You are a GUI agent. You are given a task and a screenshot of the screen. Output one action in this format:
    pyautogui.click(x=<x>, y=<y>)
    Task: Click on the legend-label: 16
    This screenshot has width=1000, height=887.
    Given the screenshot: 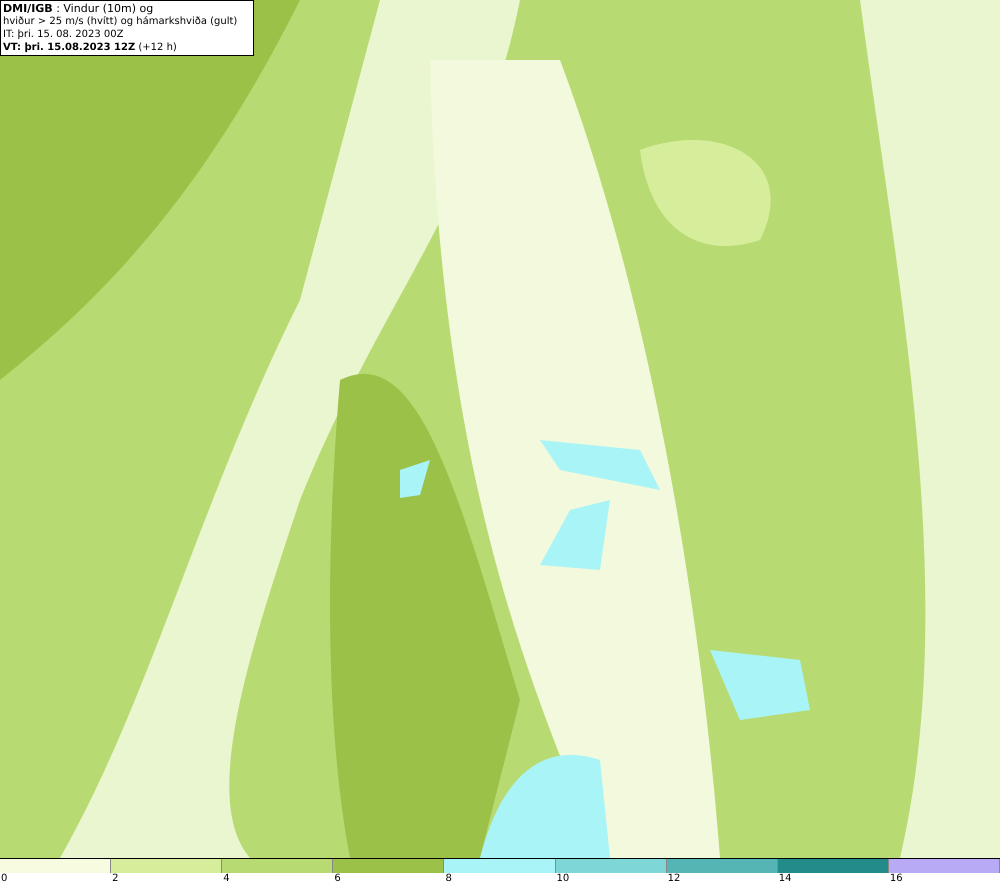 What is the action you would take?
    pyautogui.click(x=895, y=879)
    